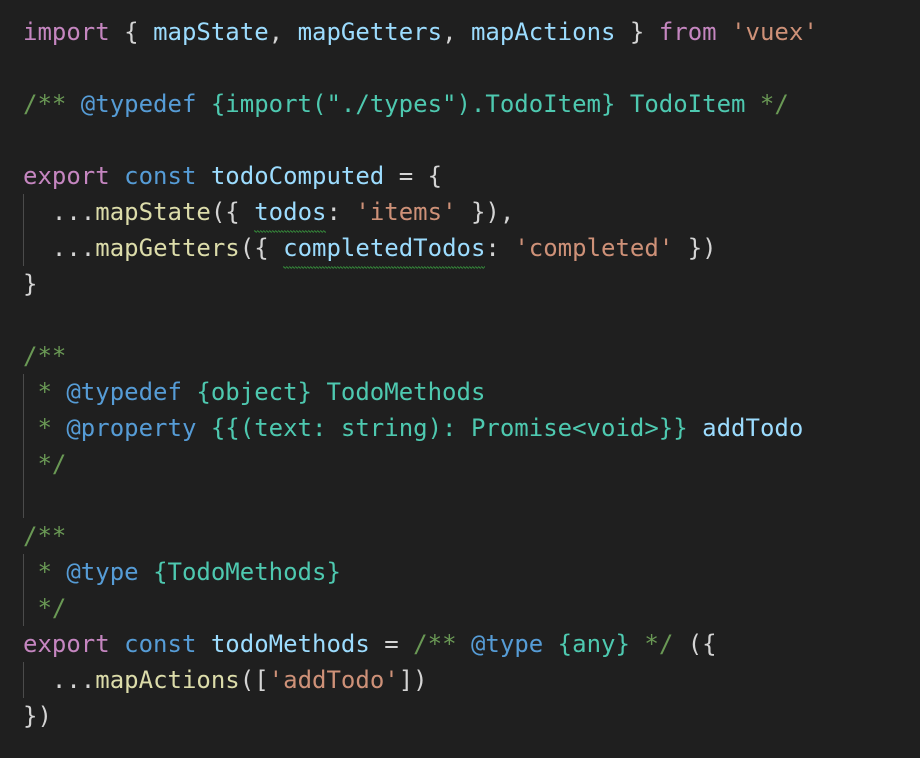 Image resolution: width=920 pixels, height=758 pixels. What do you see at coordinates (695, 248) in the screenshot?
I see `token-close: })` at bounding box center [695, 248].